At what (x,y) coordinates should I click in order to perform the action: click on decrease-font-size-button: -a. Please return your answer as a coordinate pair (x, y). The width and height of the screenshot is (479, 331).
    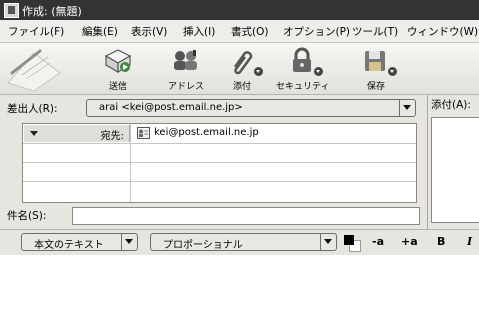
    Looking at the image, I should click on (378, 241).